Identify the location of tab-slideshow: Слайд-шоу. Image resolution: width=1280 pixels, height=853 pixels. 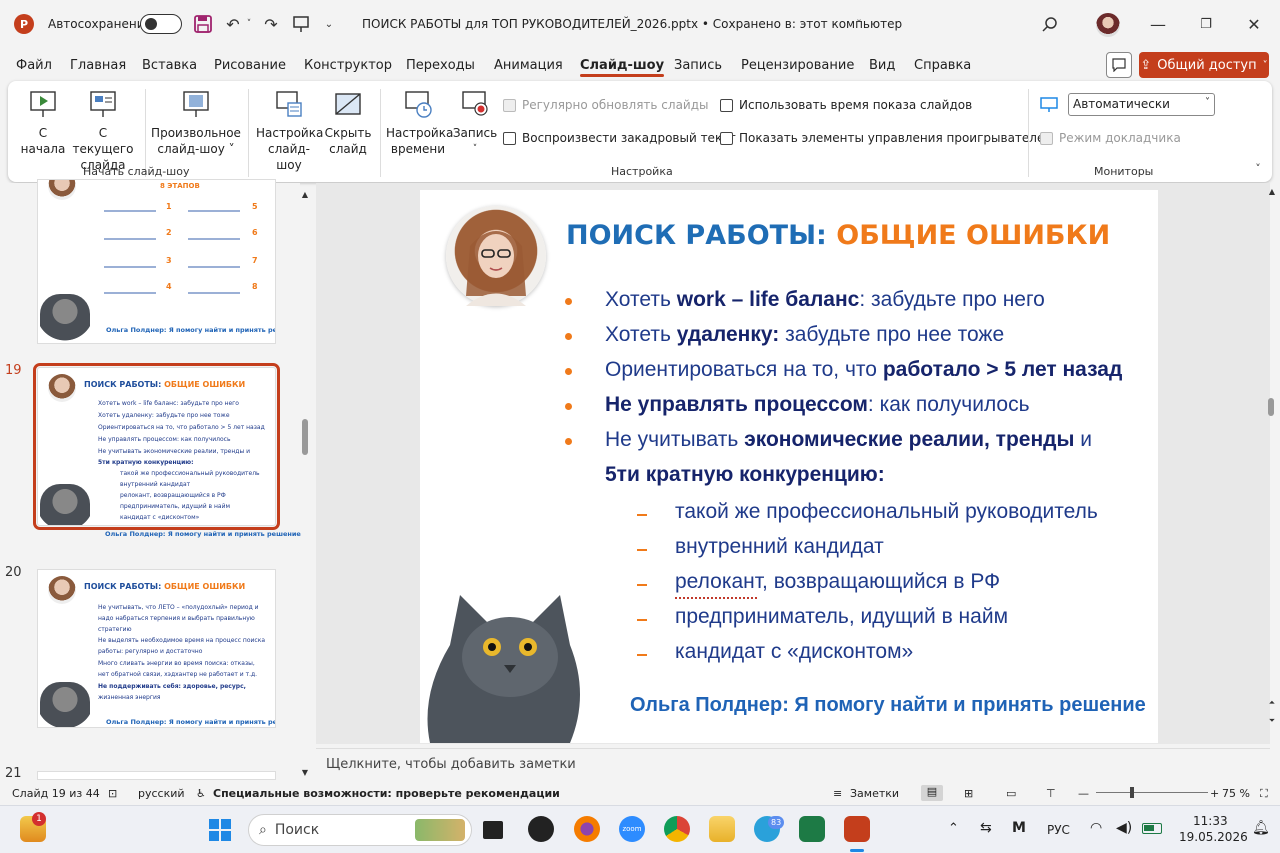
(622, 67).